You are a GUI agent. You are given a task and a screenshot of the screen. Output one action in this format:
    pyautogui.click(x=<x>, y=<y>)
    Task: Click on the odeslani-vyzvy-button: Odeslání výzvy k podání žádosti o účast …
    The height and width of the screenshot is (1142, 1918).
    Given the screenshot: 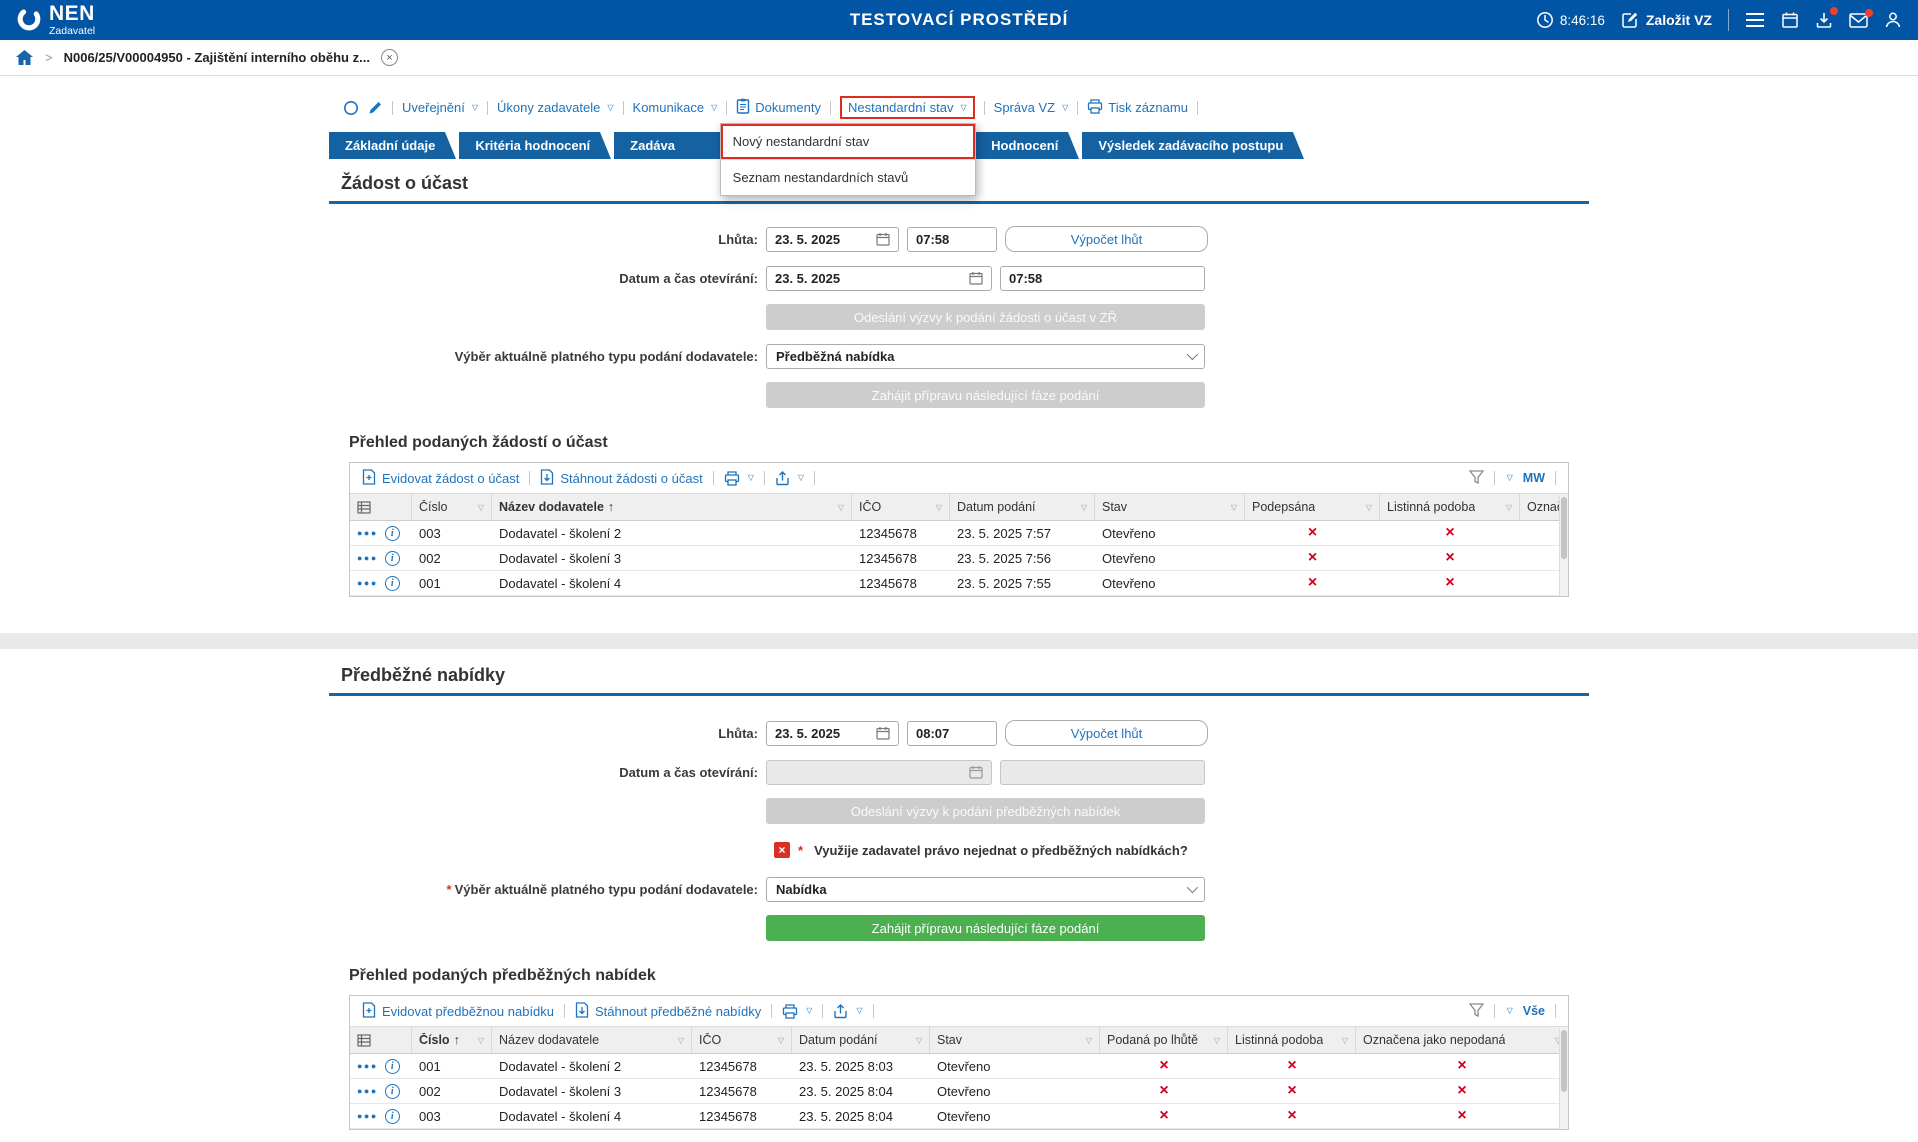 What is the action you would take?
    pyautogui.click(x=985, y=317)
    